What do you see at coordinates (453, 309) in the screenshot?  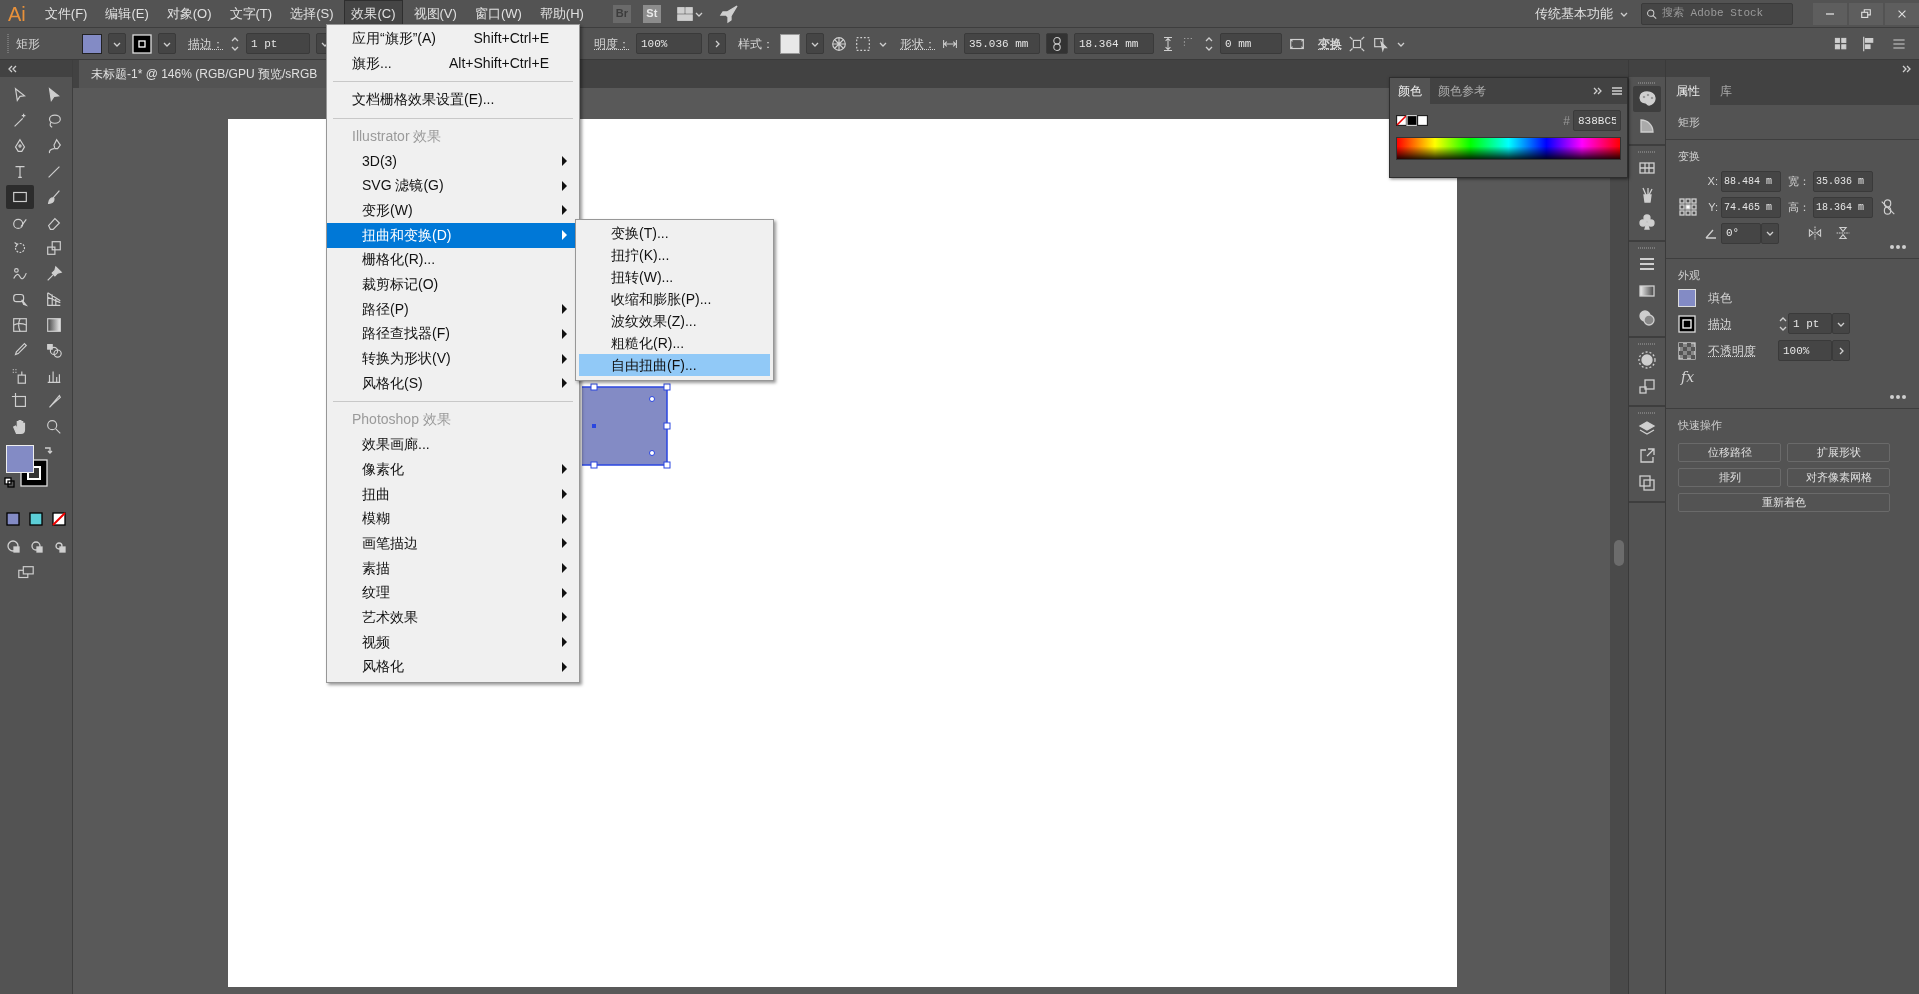 I see `menu-item: 路径(P)` at bounding box center [453, 309].